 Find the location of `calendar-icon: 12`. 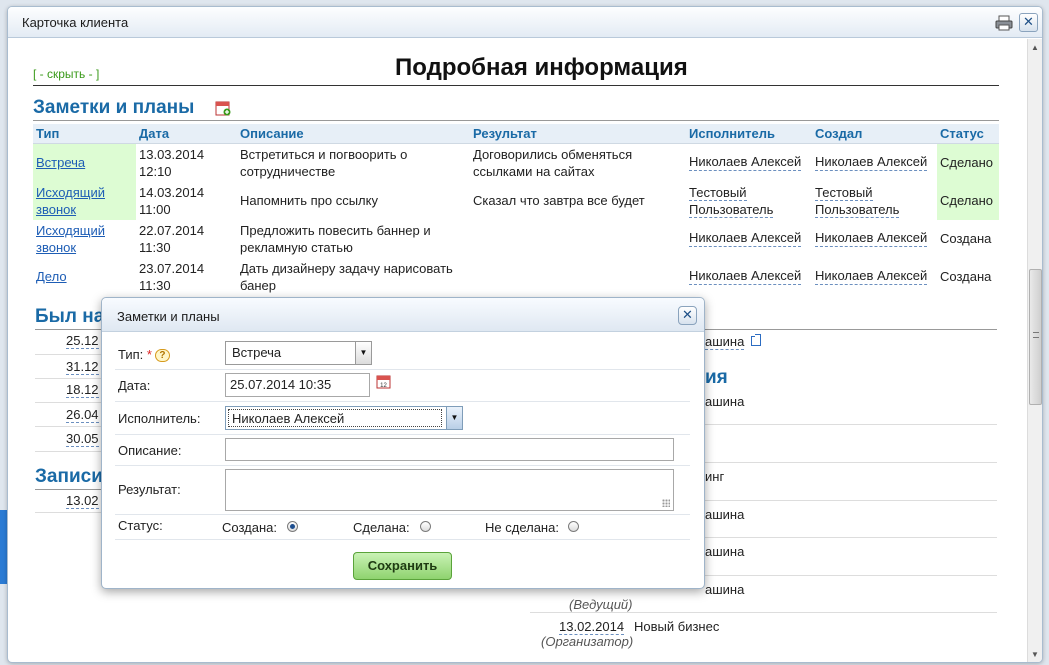

calendar-icon: 12 is located at coordinates (383, 381).